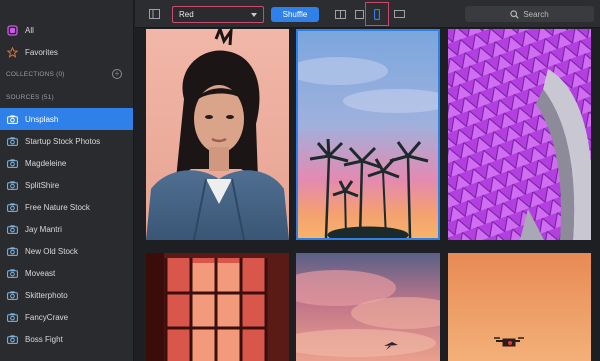 The width and height of the screenshot is (600, 361). What do you see at coordinates (40, 273) in the screenshot?
I see `sidebar-source-label: Moveast` at bounding box center [40, 273].